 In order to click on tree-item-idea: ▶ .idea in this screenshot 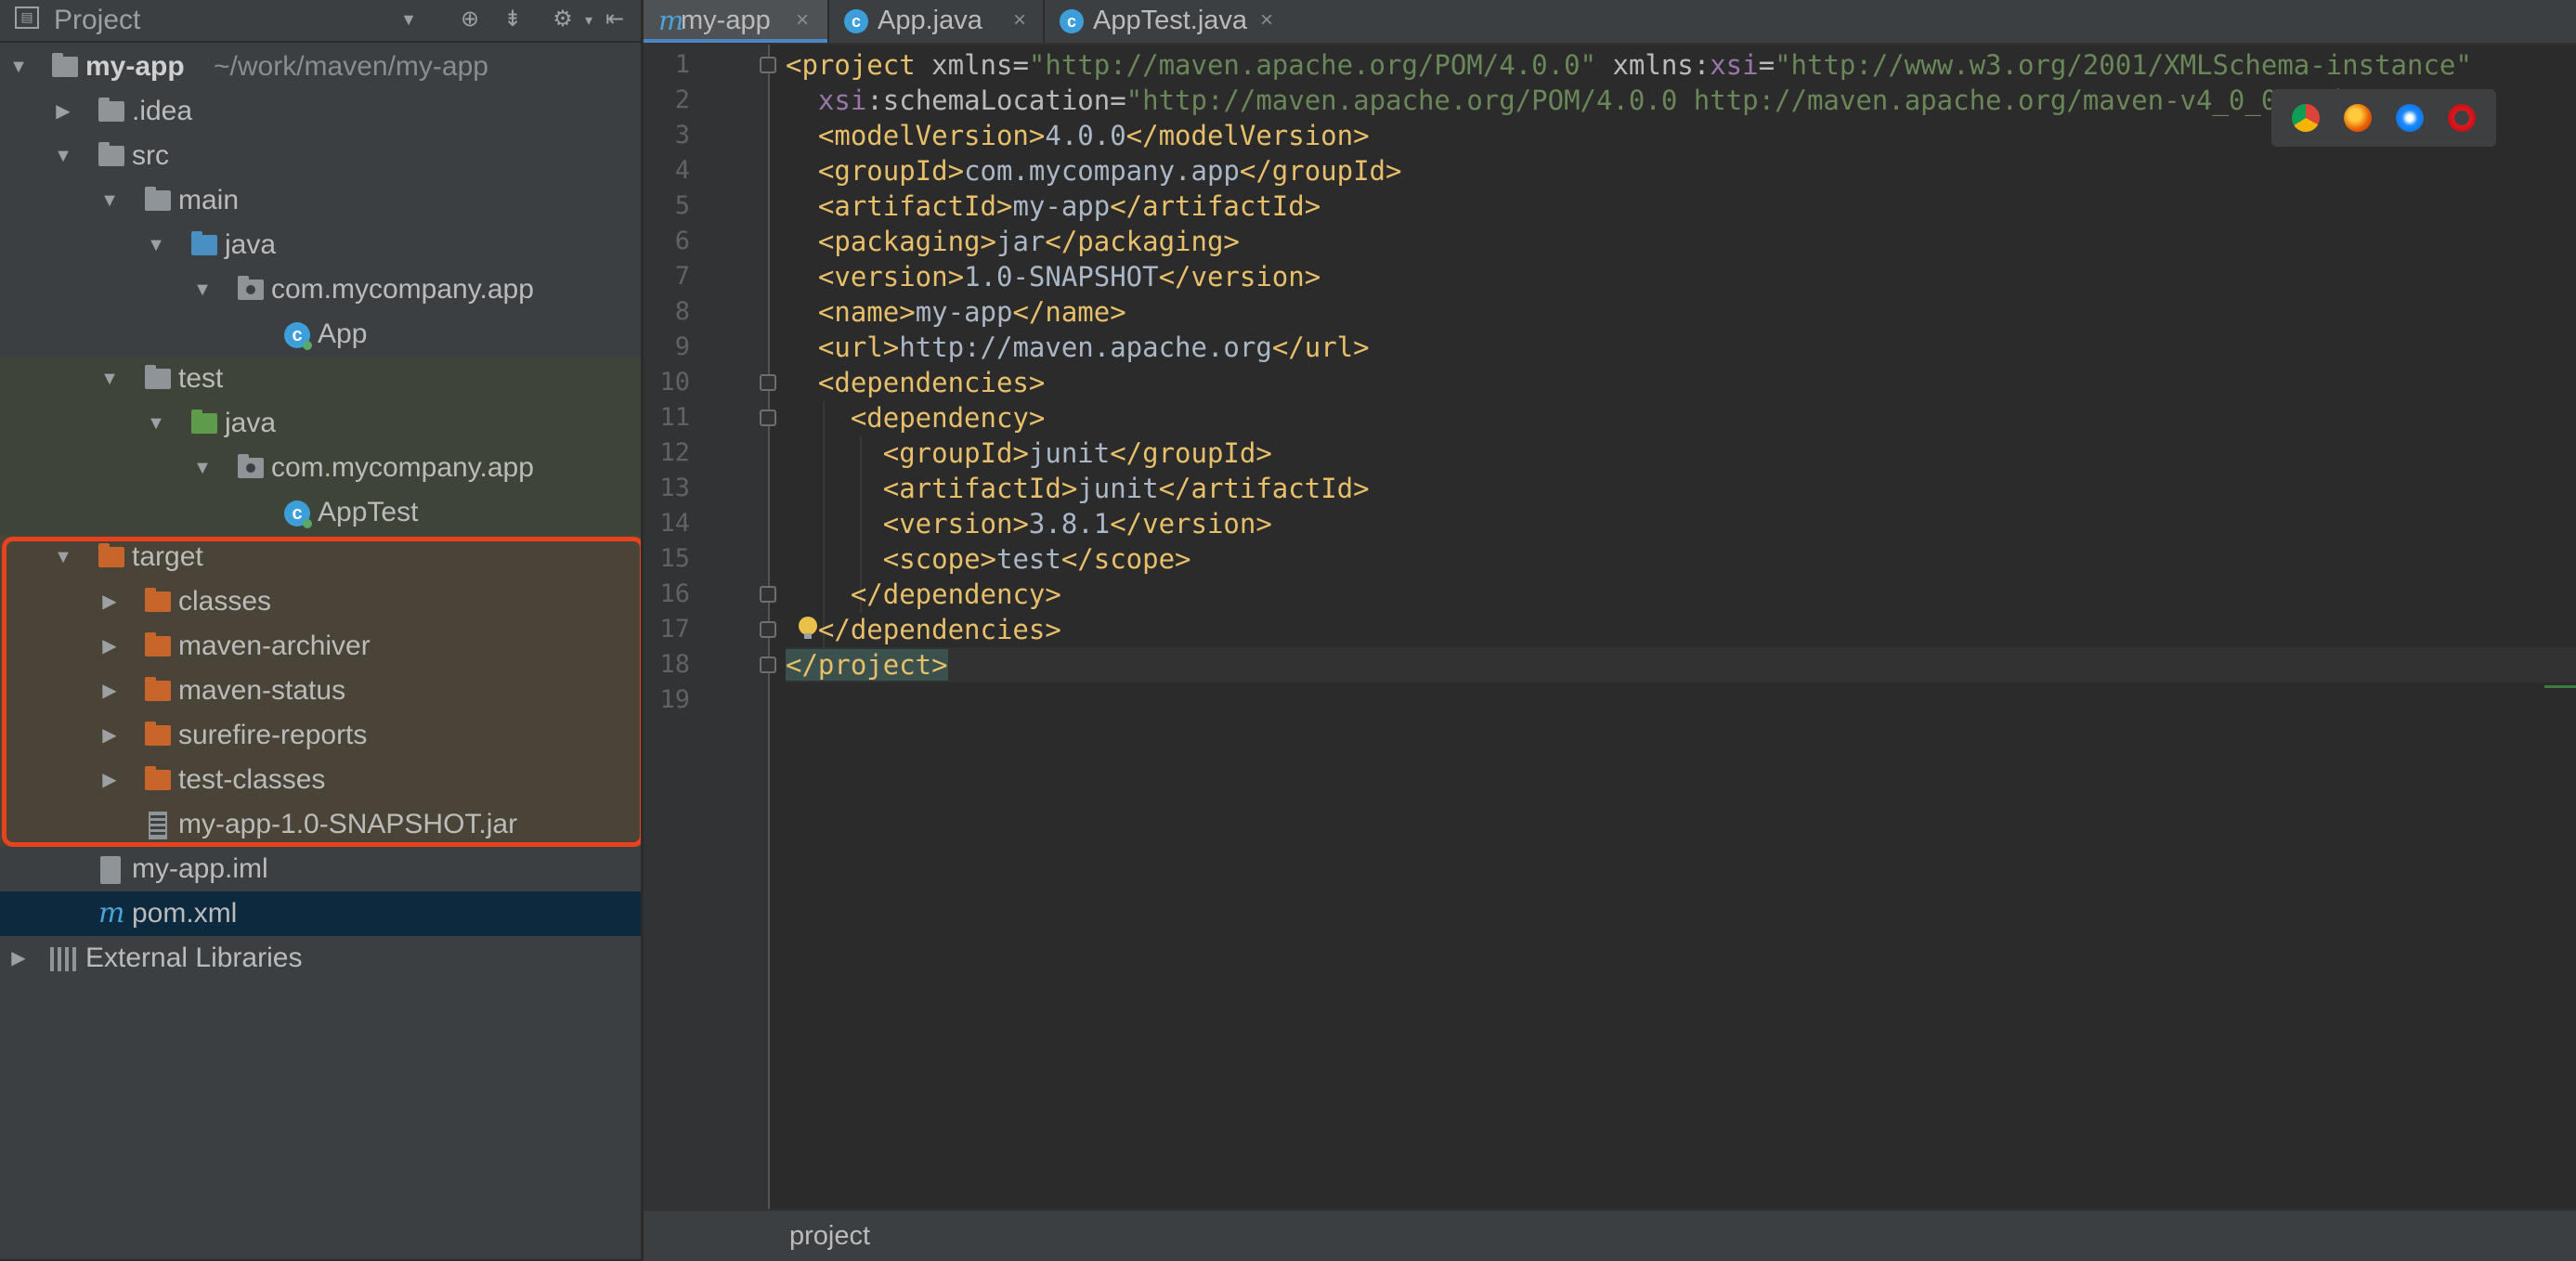, I will do `click(320, 111)`.